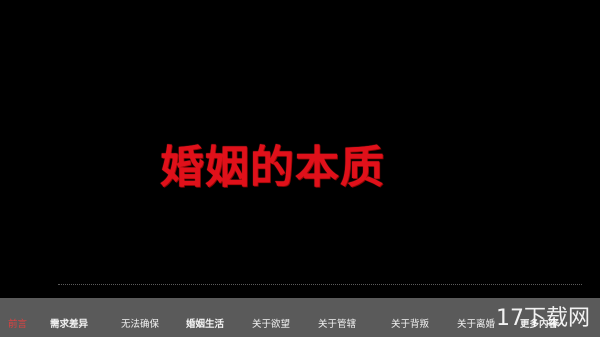  I want to click on chapter-item-need-difference: 需求差异, so click(69, 325).